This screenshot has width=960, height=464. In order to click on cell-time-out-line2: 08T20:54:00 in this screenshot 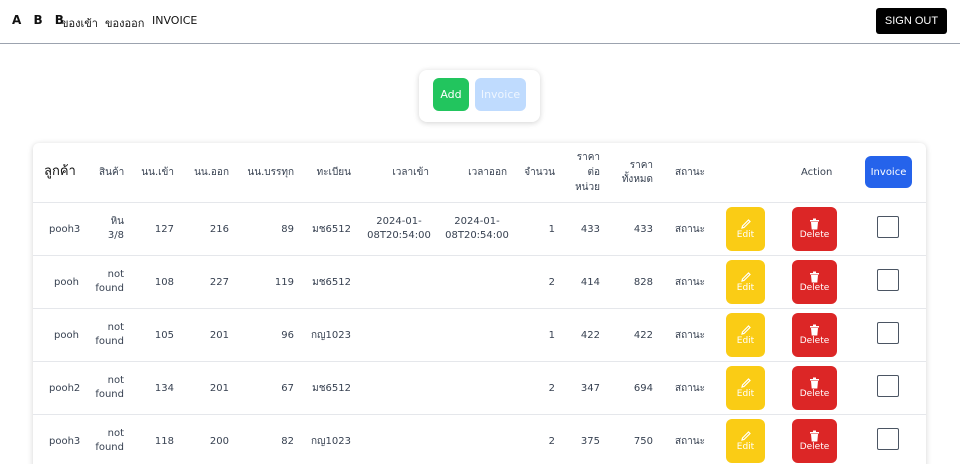, I will do `click(477, 235)`.